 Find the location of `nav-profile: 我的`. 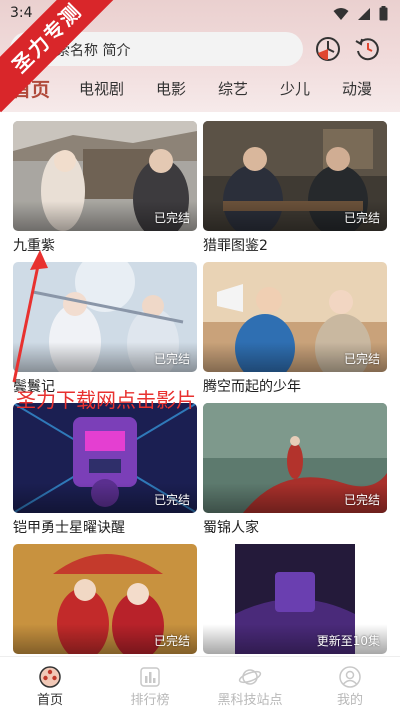

nav-profile: 我的 is located at coordinates (350, 684).